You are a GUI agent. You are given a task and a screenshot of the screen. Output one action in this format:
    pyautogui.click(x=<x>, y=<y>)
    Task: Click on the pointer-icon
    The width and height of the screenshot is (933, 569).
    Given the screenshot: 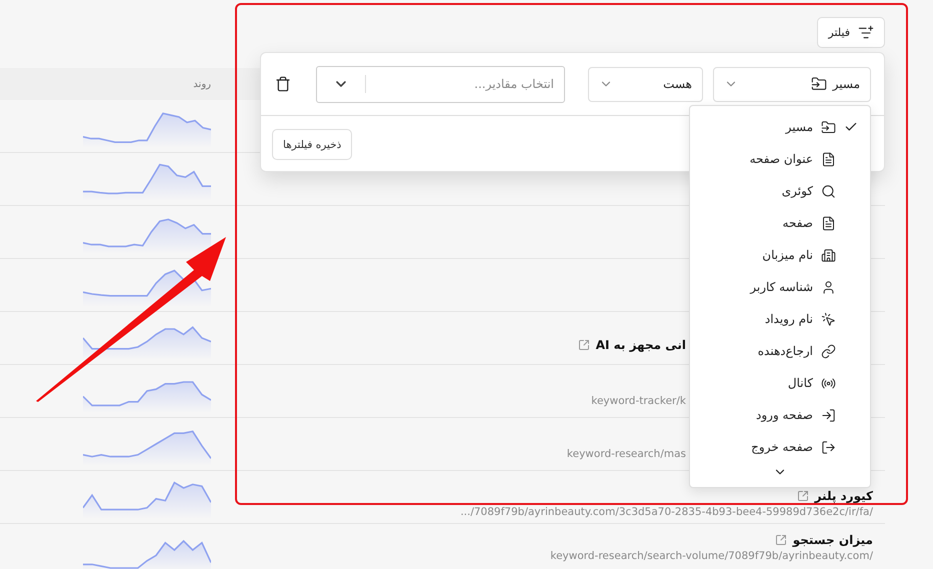 What is the action you would take?
    pyautogui.click(x=828, y=319)
    